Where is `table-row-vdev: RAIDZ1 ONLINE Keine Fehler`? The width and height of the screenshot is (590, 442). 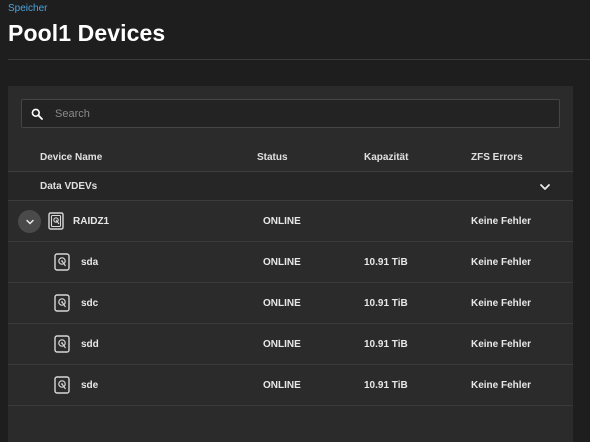 table-row-vdev: RAIDZ1 ONLINE Keine Fehler is located at coordinates (290, 221).